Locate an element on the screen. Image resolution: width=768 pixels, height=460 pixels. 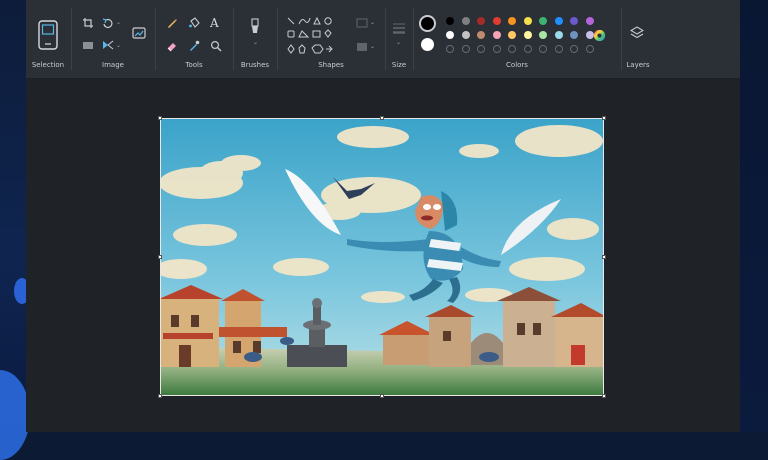
desktop-wallpaper-right is located at coordinates (754, 216).